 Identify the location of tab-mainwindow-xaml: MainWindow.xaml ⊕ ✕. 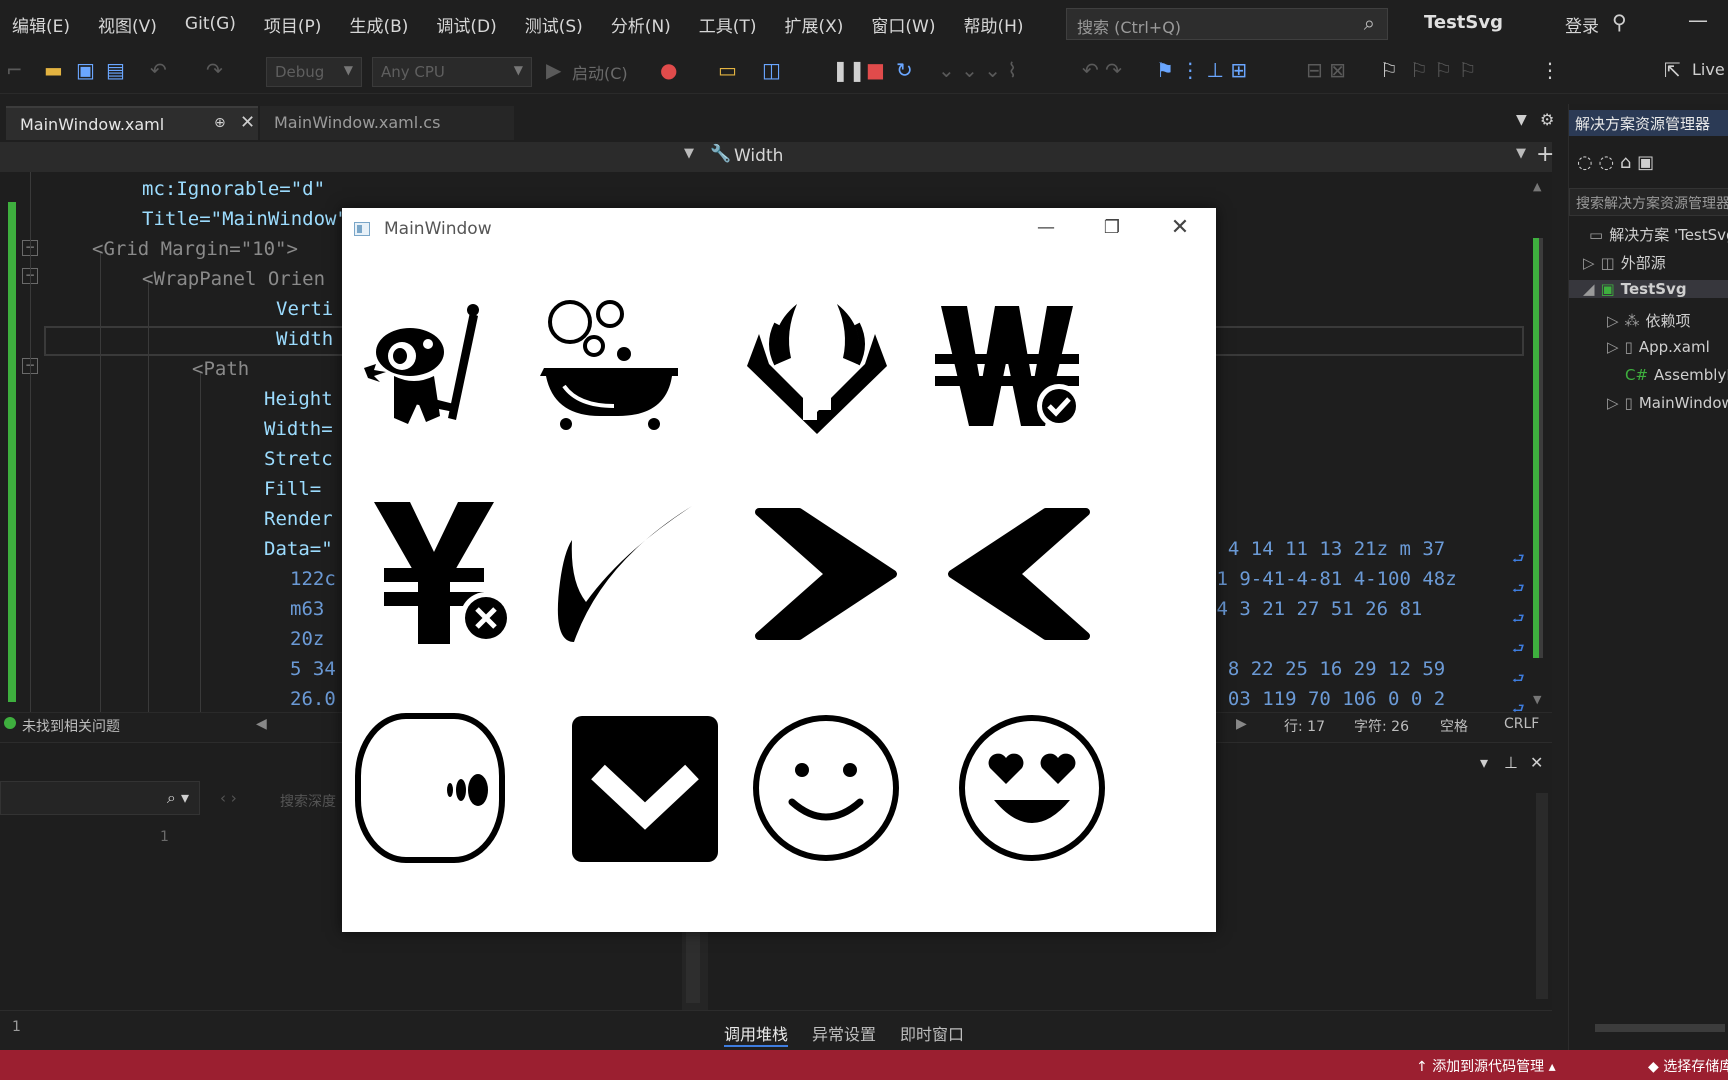
(132, 123).